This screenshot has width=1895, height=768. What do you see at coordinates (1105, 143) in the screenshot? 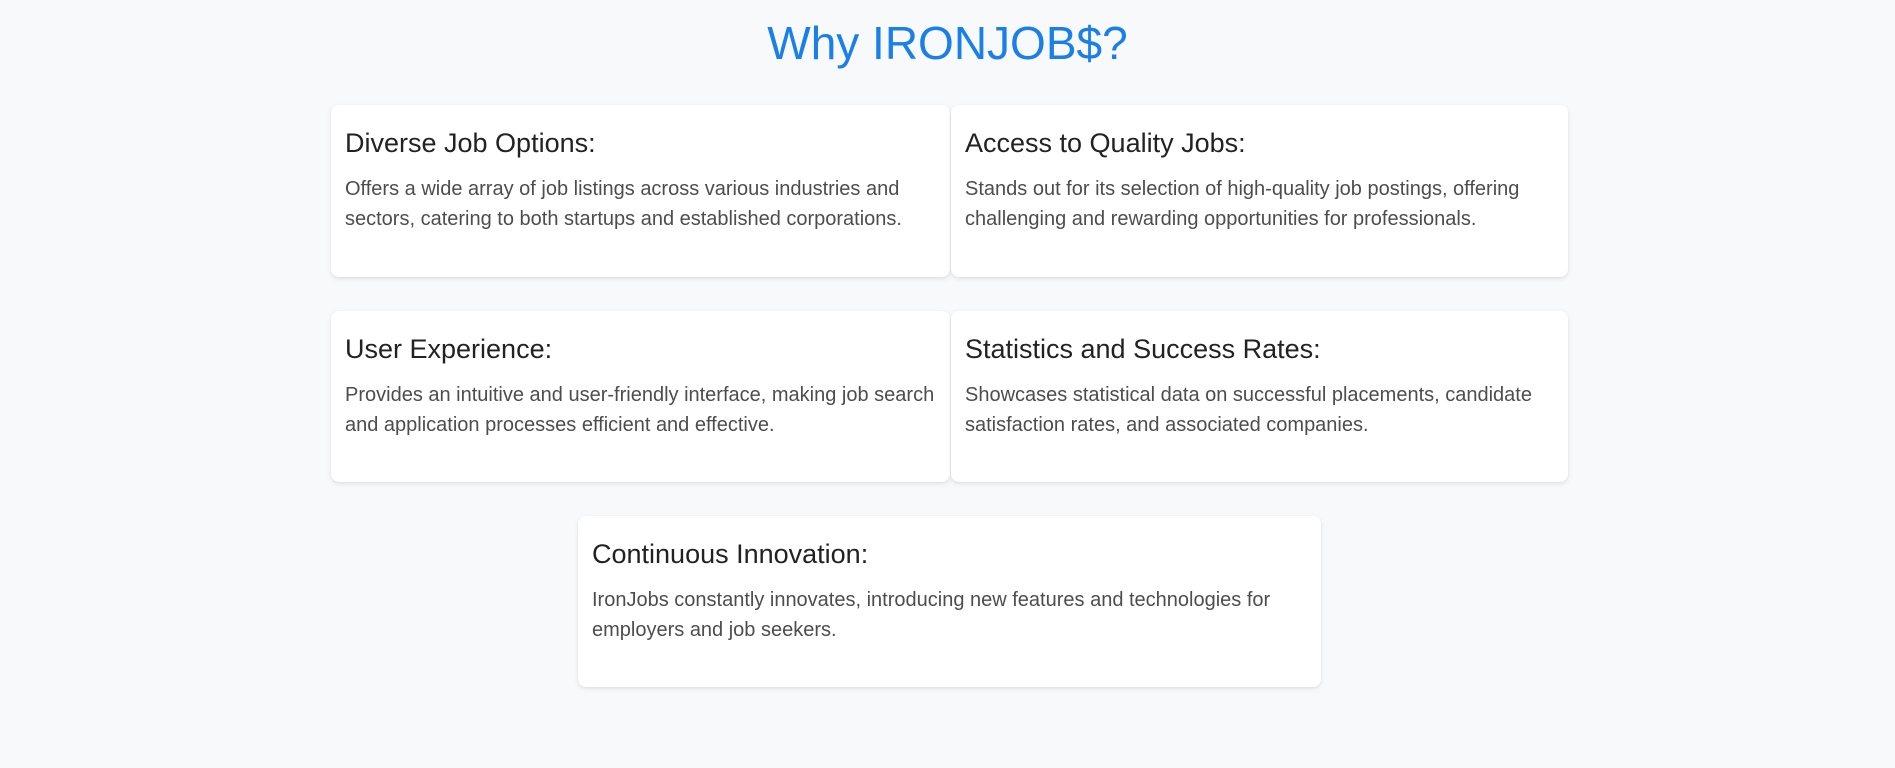
I see `feature-card-title: Access to Quality Jobs:` at bounding box center [1105, 143].